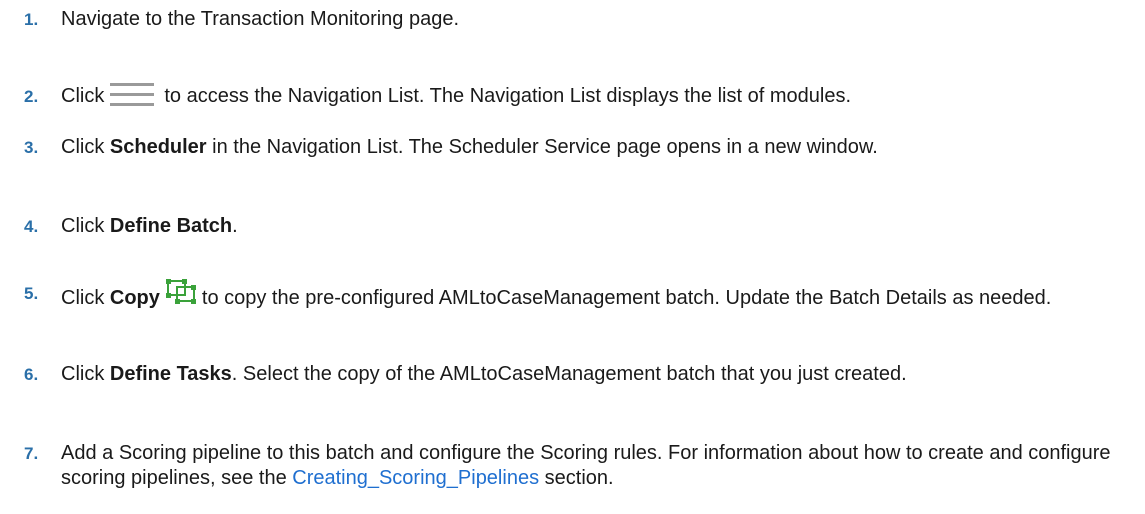 The width and height of the screenshot is (1145, 514). I want to click on step-text: section., so click(576, 478).